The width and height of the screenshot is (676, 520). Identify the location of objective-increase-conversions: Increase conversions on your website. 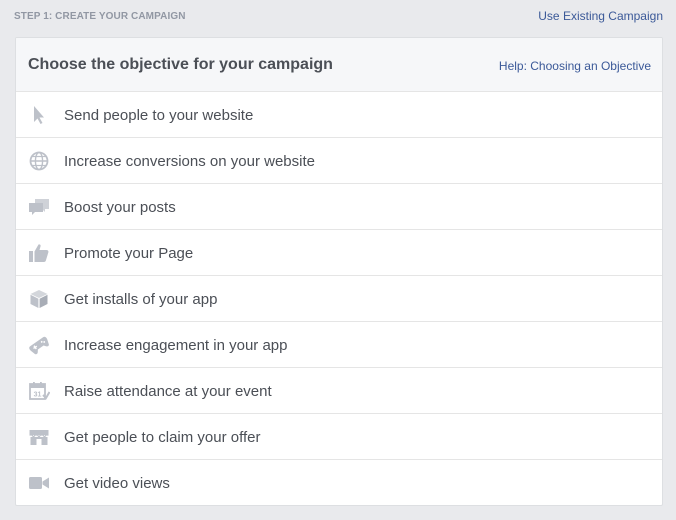
(339, 161).